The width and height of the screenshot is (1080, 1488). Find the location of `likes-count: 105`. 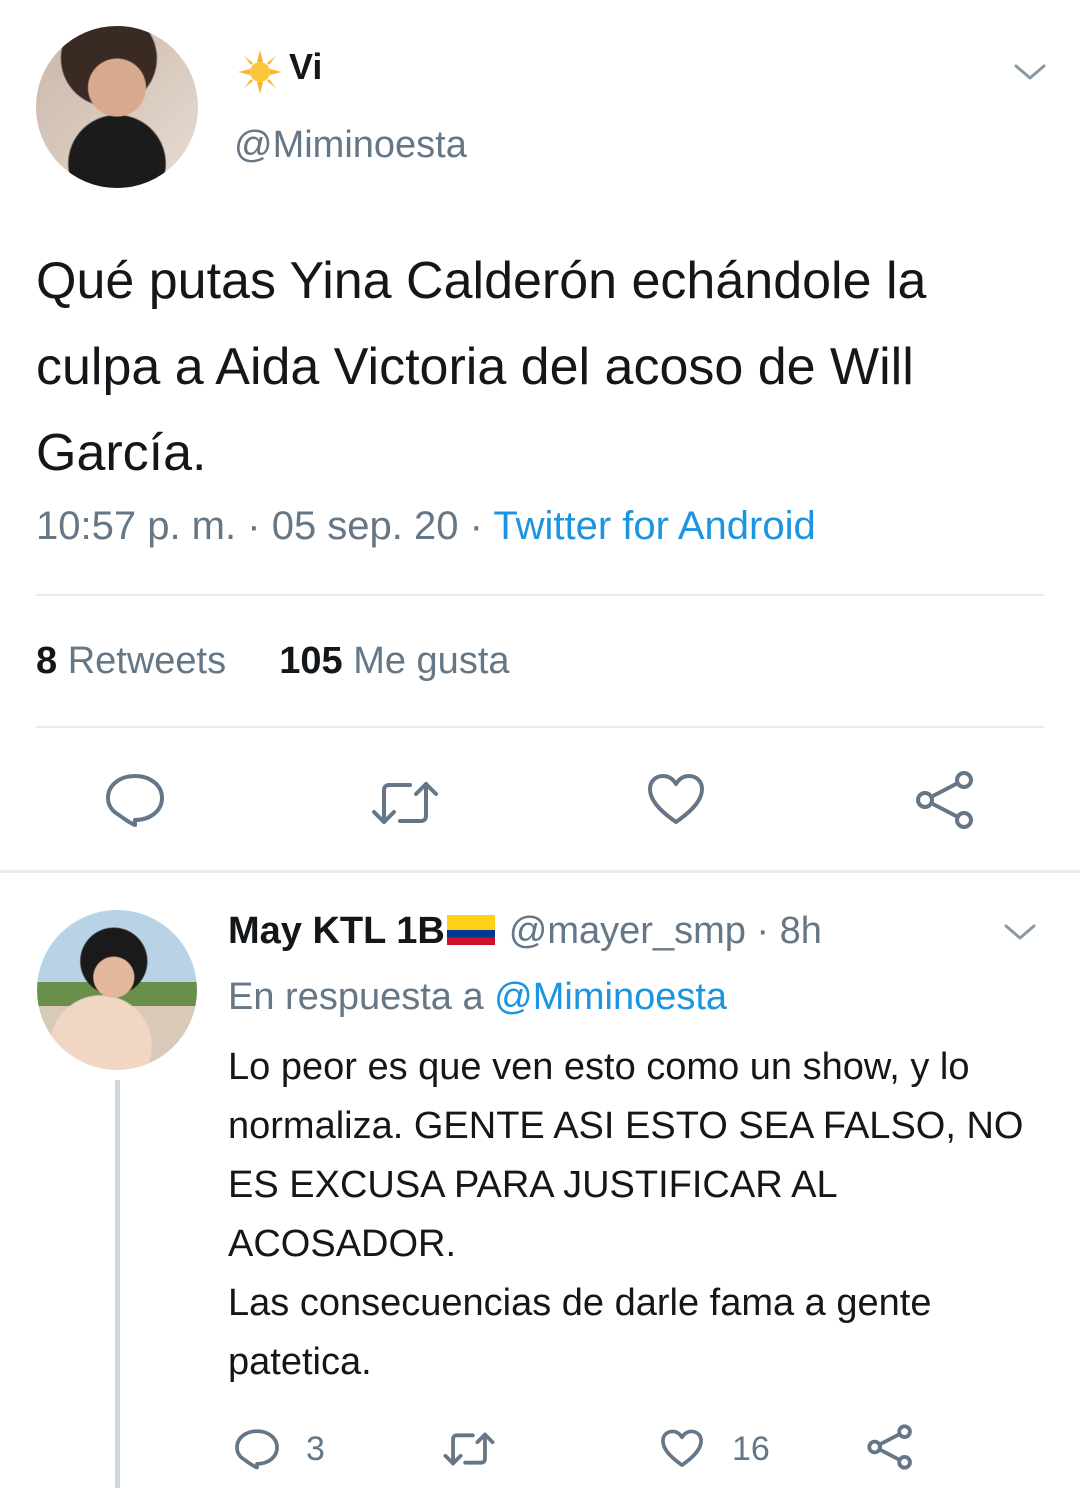

likes-count: 105 is located at coordinates (311, 661).